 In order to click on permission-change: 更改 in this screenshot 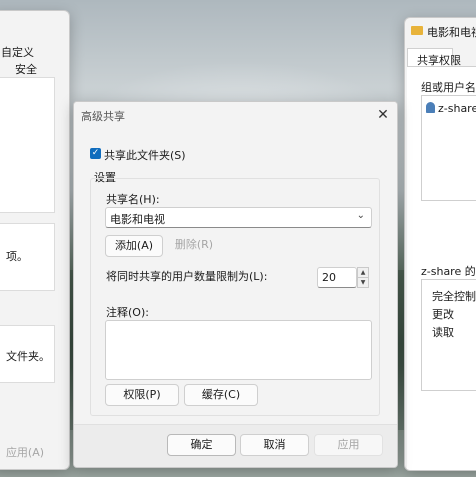, I will do `click(443, 314)`.